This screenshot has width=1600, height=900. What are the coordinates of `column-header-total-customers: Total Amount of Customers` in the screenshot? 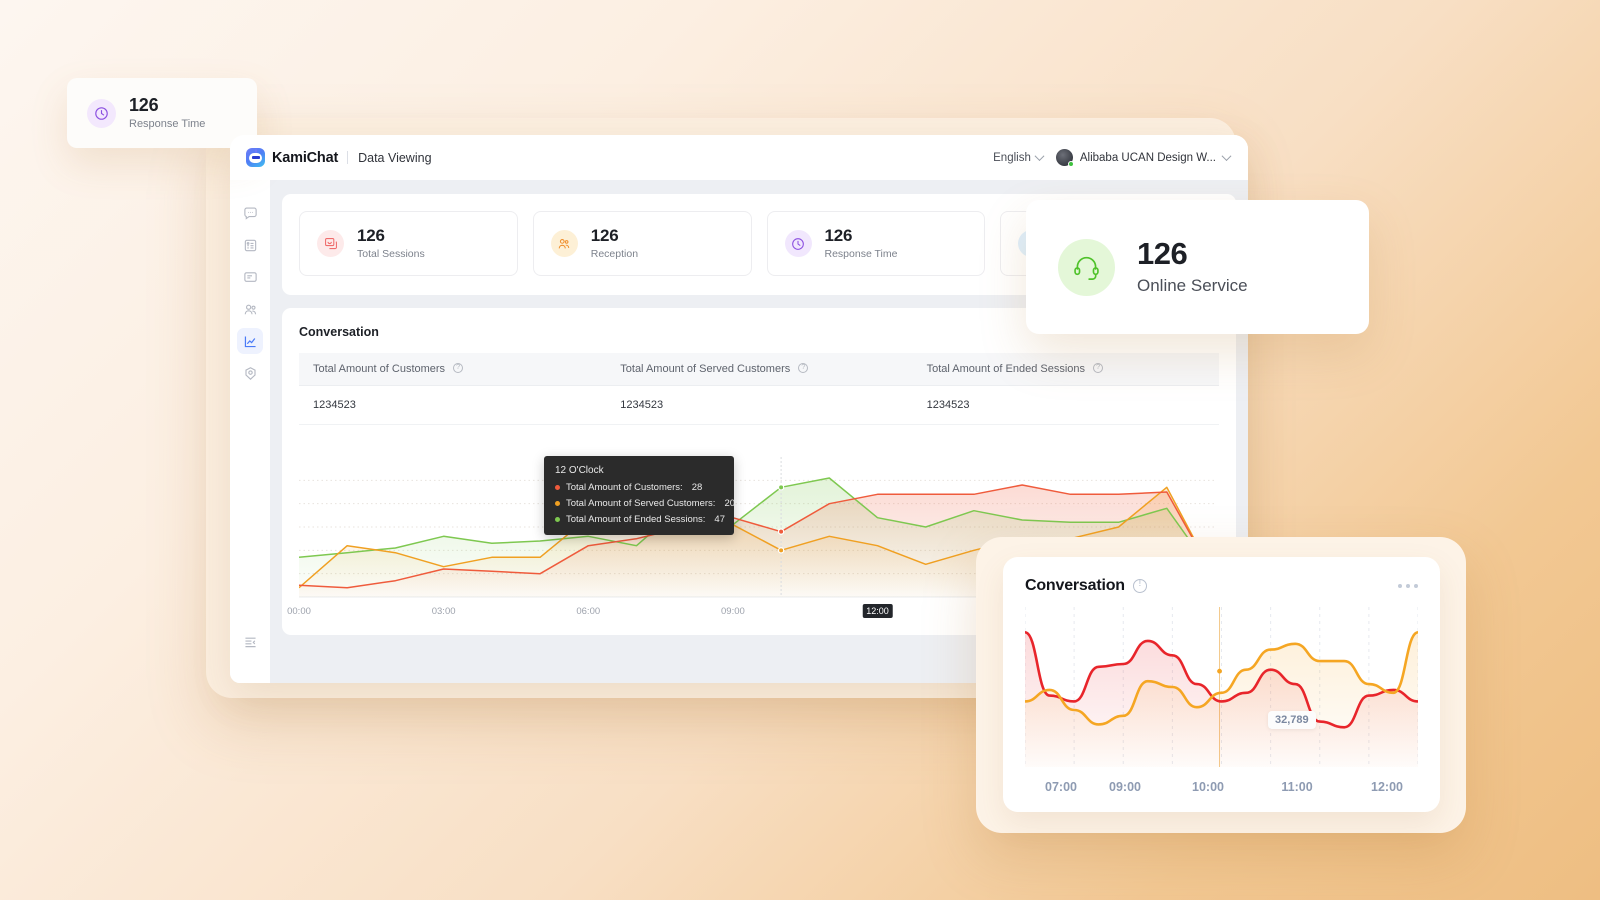 It's located at (453, 369).